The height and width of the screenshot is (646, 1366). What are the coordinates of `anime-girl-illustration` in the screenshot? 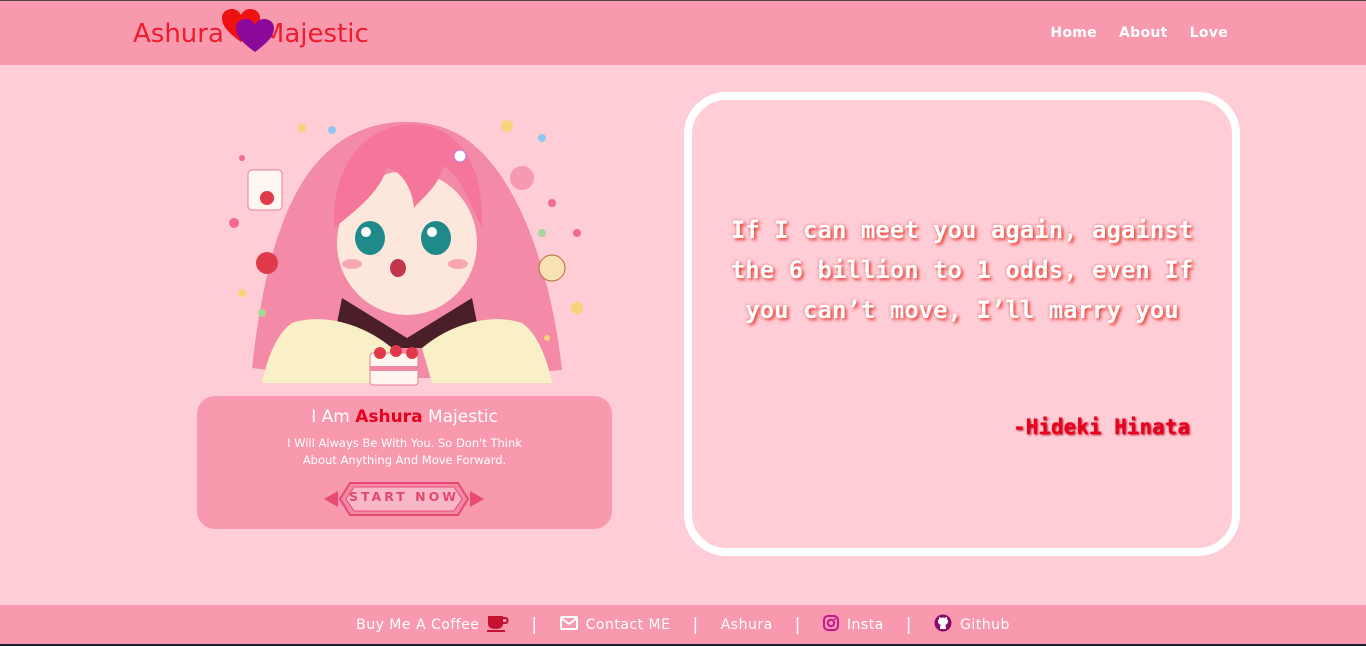 It's located at (407, 250).